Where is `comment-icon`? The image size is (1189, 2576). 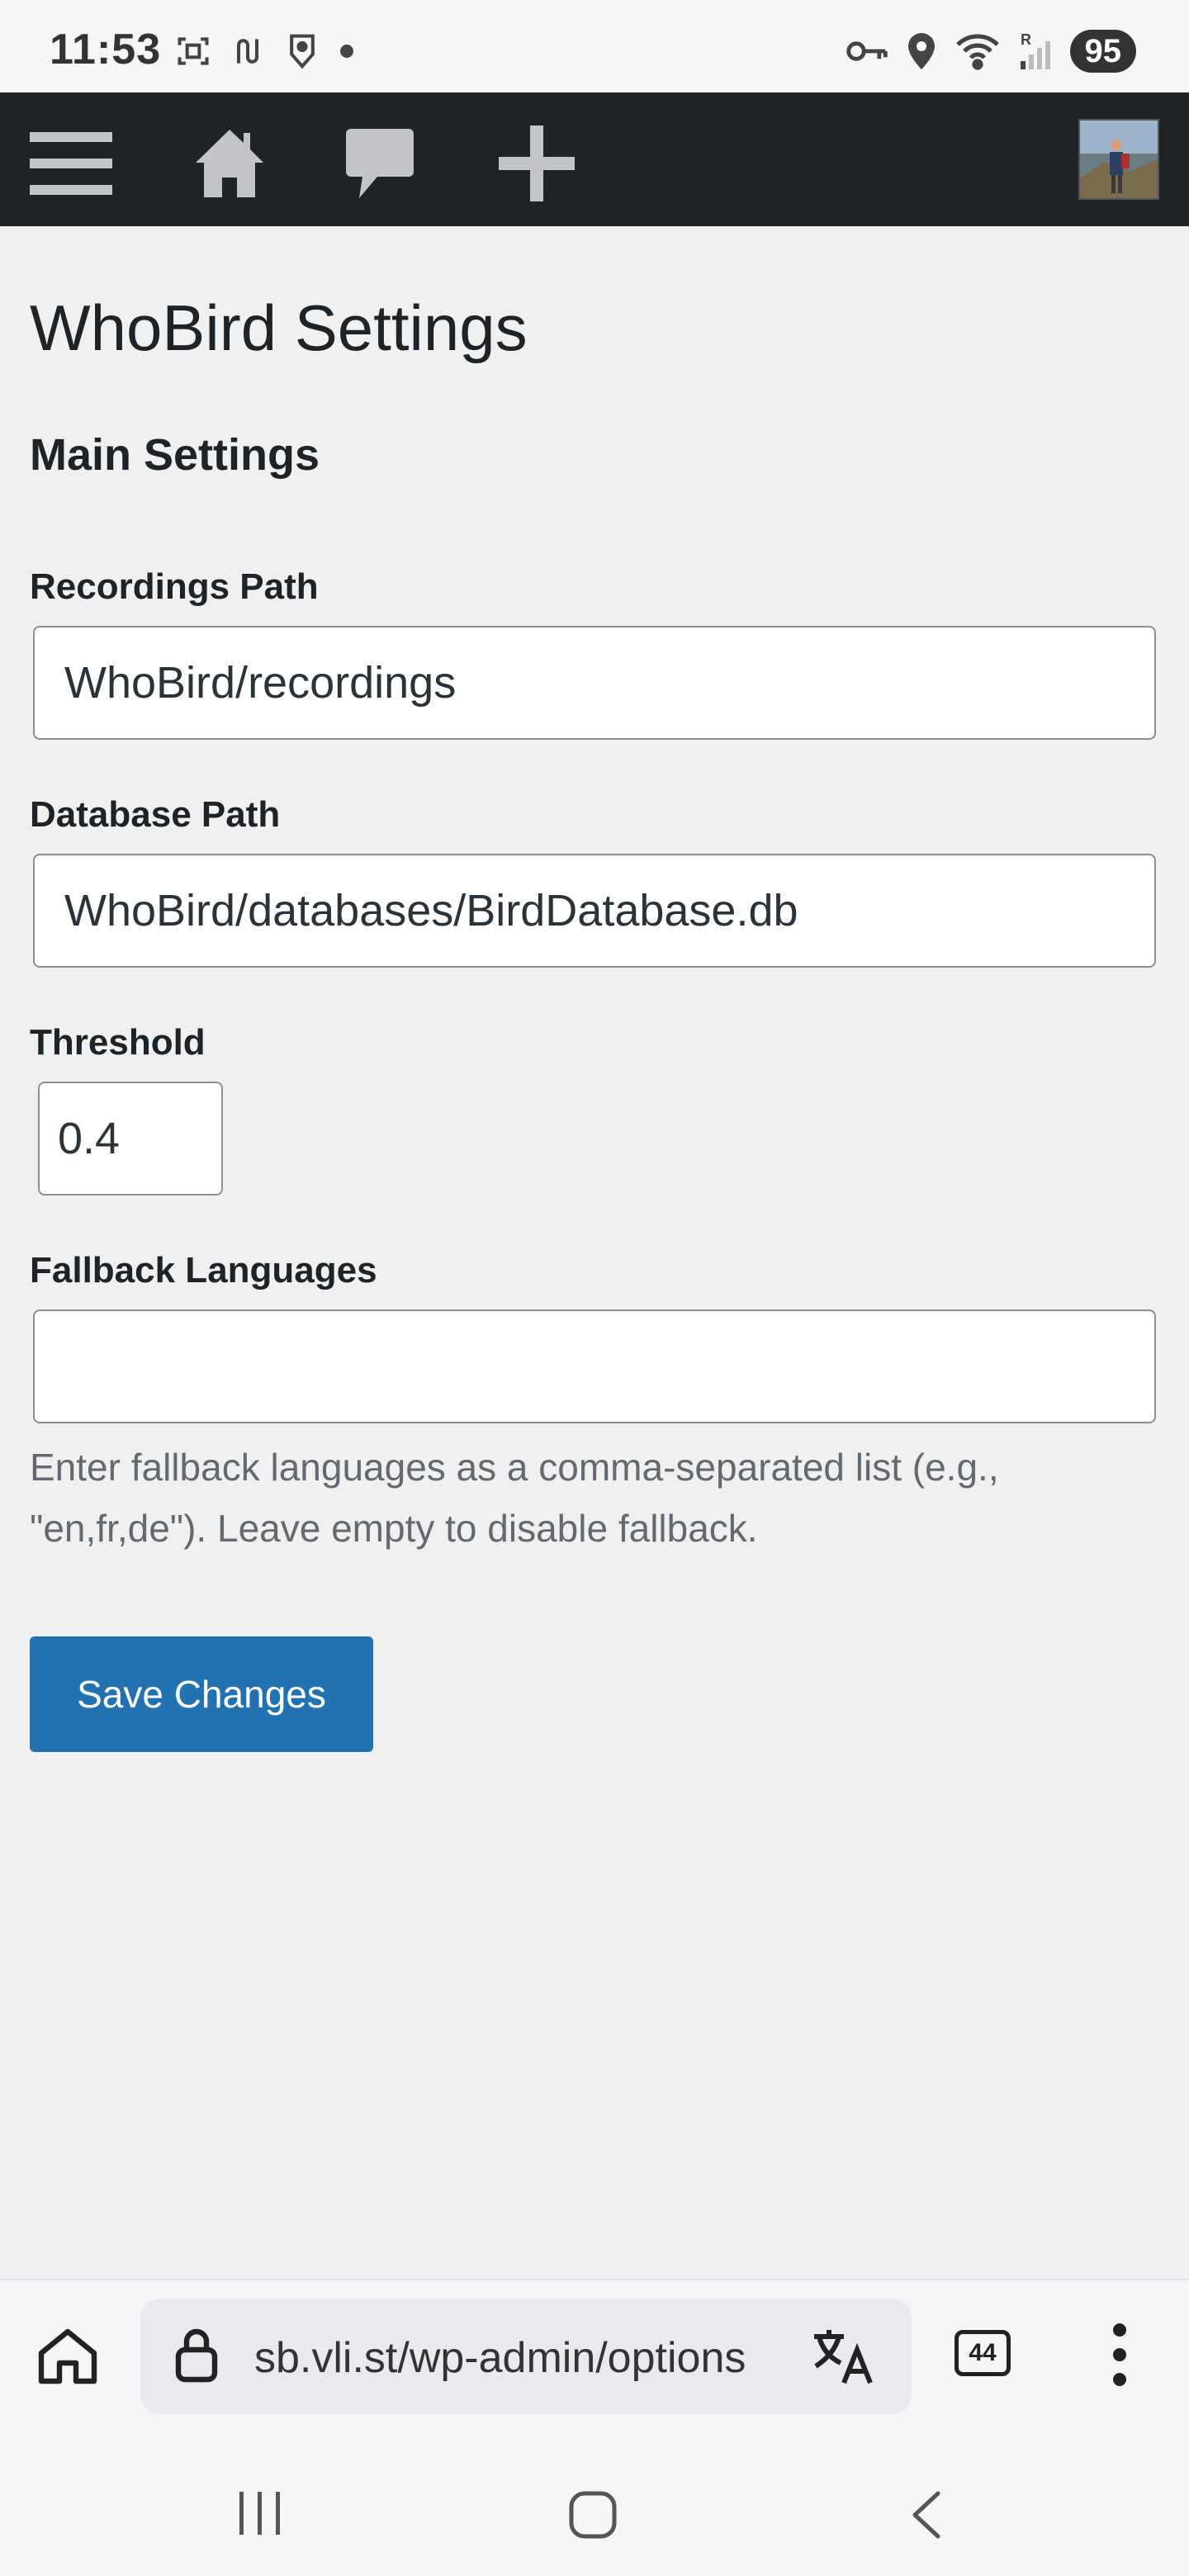
comment-icon is located at coordinates (380, 163).